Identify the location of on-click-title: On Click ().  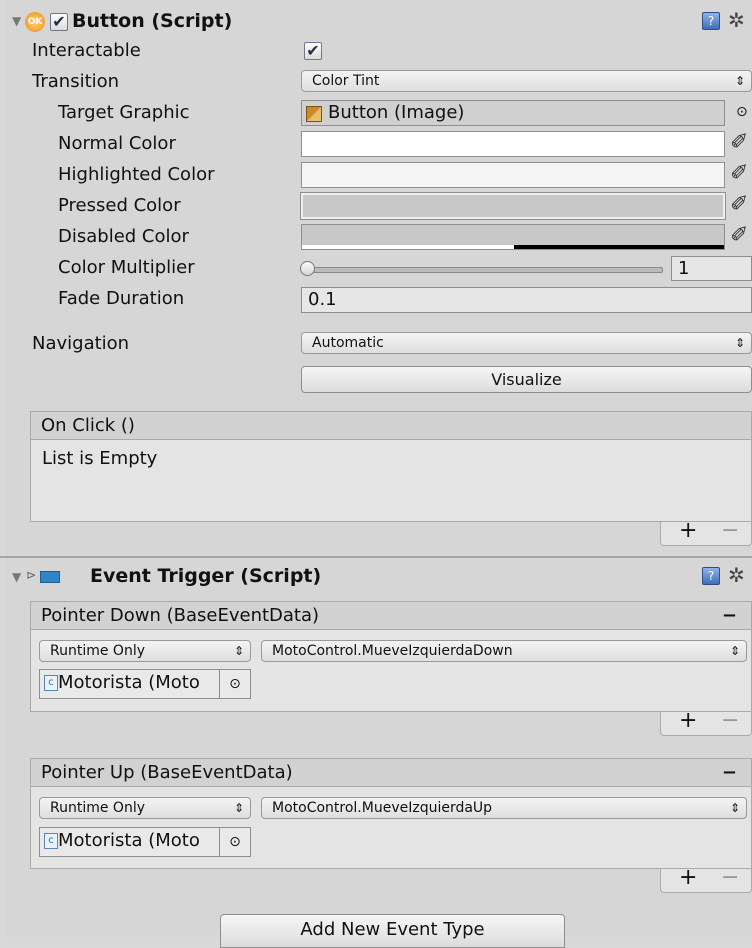
(88, 425).